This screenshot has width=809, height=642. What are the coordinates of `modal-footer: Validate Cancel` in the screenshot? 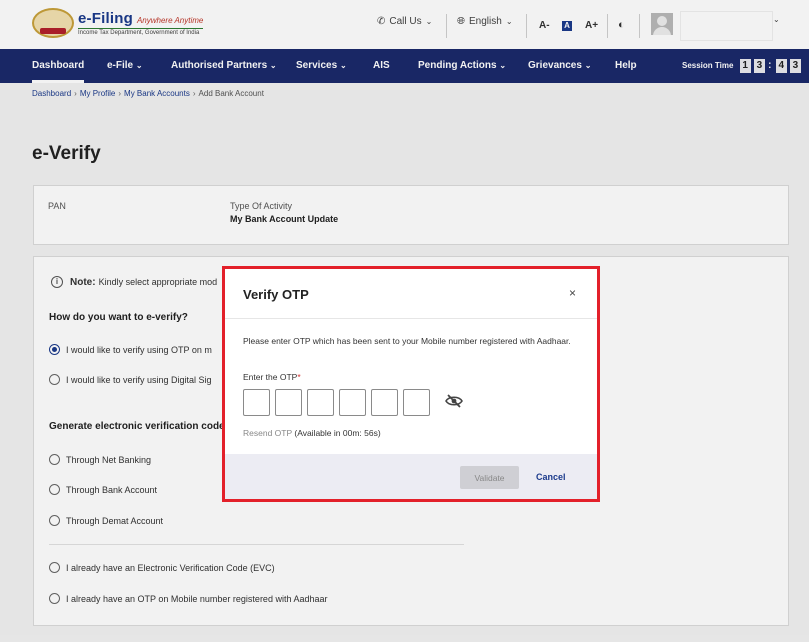 It's located at (411, 476).